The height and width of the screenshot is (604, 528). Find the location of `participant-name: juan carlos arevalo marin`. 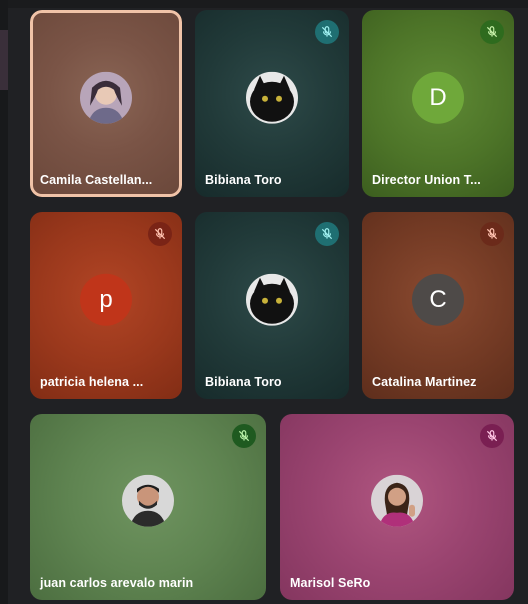

participant-name: juan carlos arevalo marin is located at coordinates (117, 583).